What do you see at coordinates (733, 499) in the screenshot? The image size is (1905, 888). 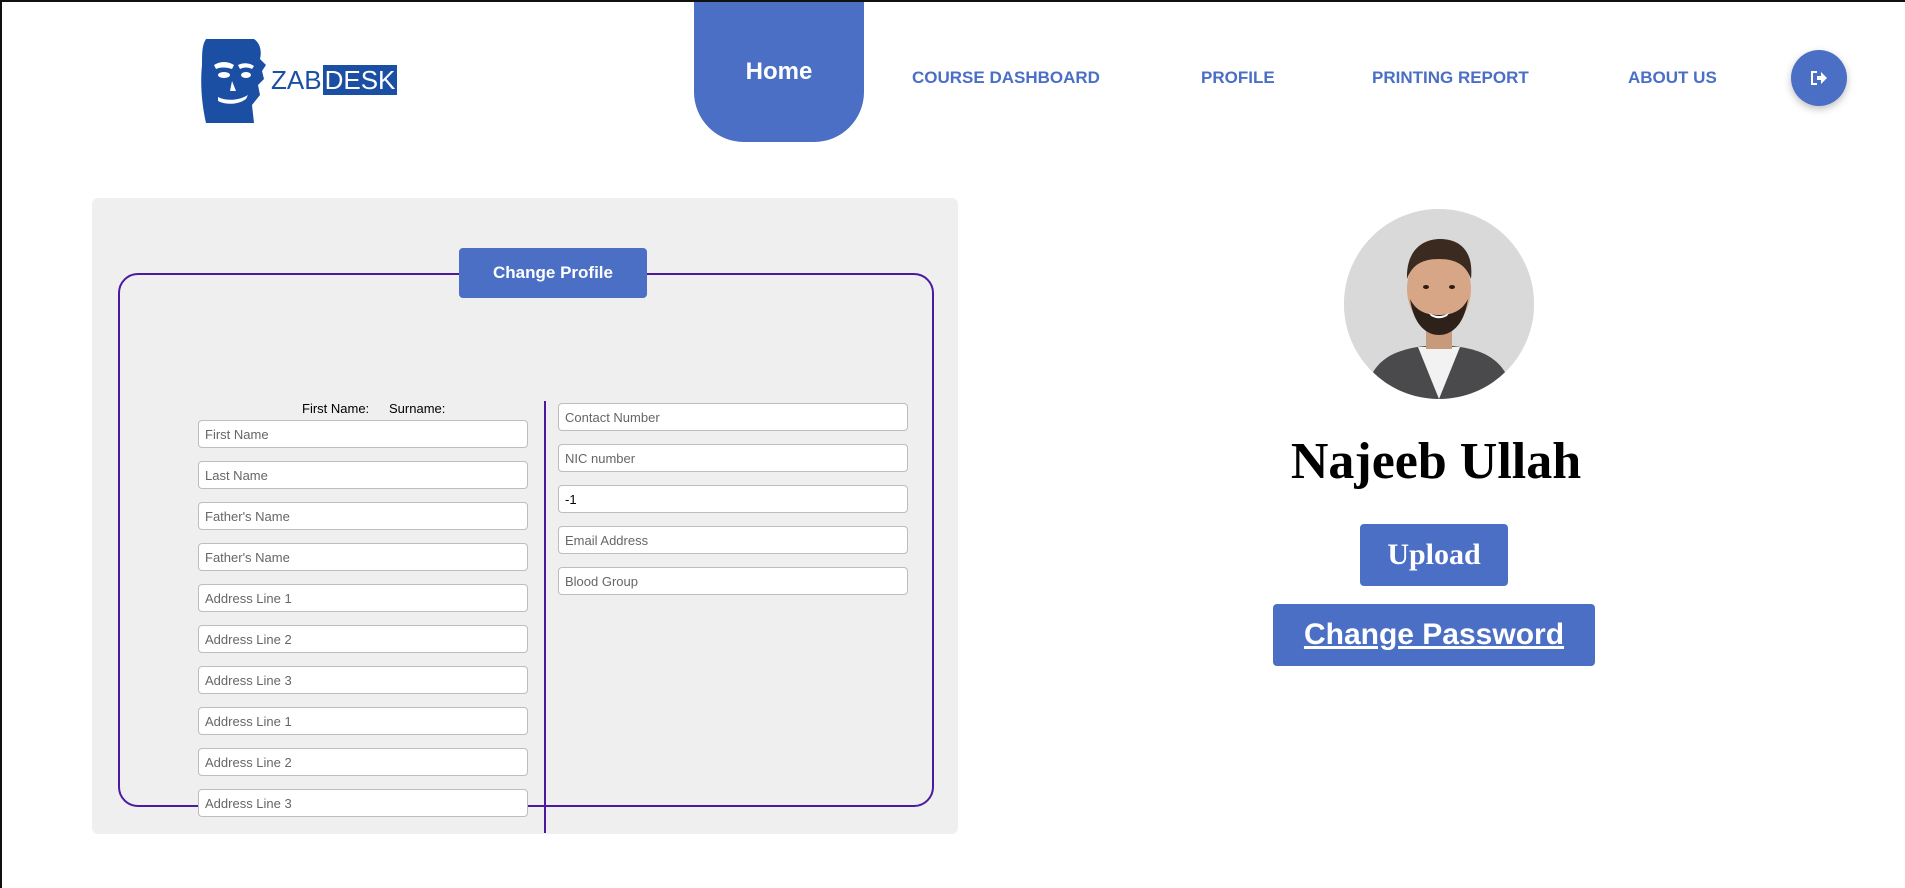 I see `numeric-field-input` at bounding box center [733, 499].